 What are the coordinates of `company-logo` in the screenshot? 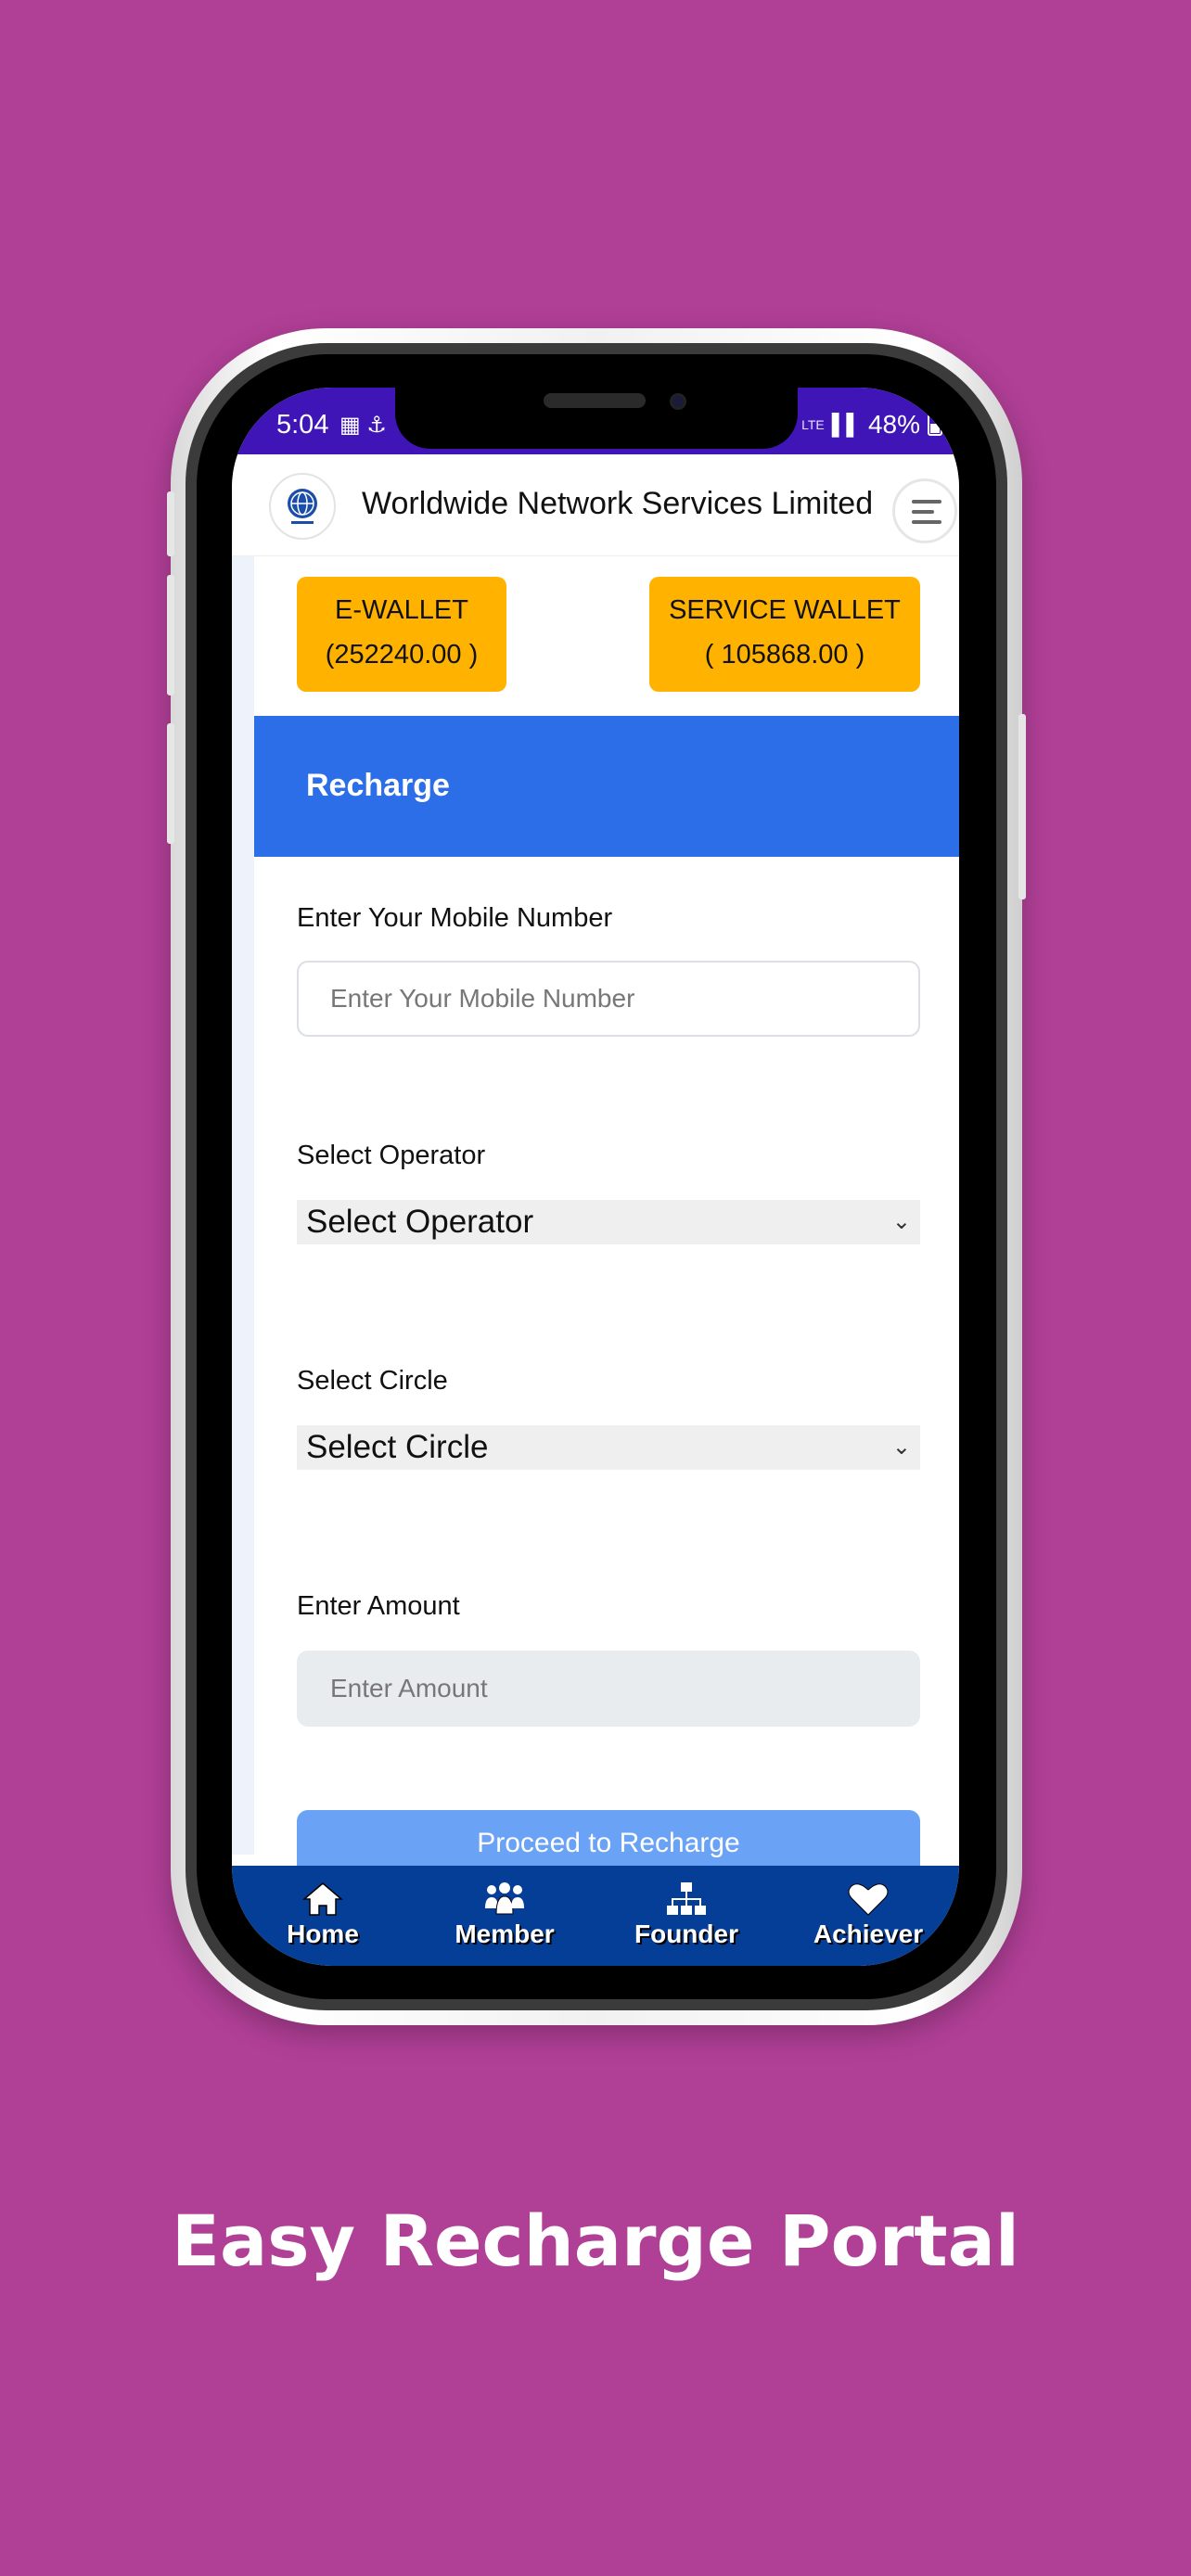 It's located at (302, 506).